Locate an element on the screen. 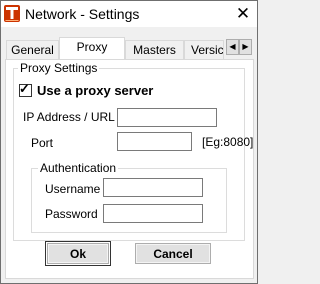  ok-button-label: Ok is located at coordinates (77, 254).